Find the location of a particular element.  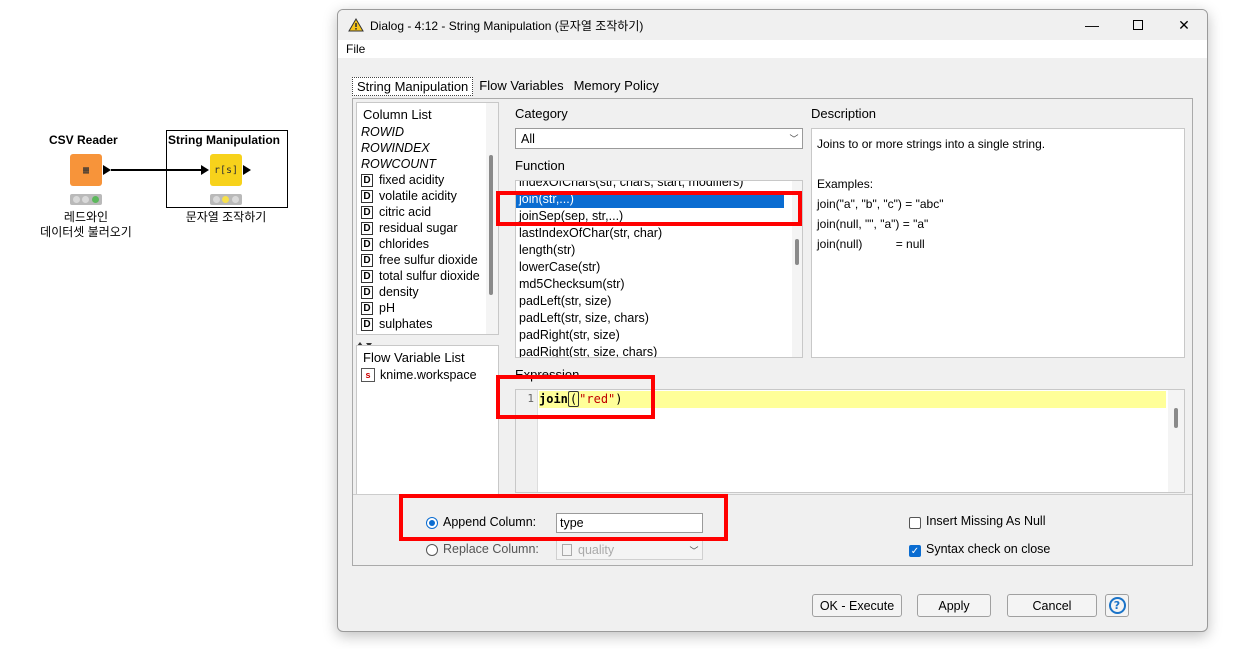

column-item-rowindex: ROWINDEX is located at coordinates (427, 148).